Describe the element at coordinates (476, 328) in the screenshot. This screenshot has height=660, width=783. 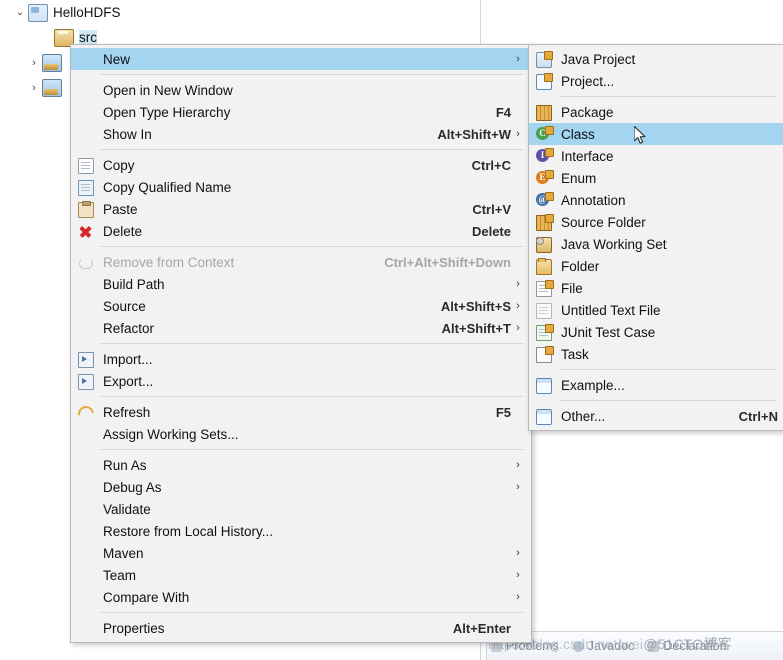
I see `menu-item-accelerator: Alt+Shift+T` at that location.